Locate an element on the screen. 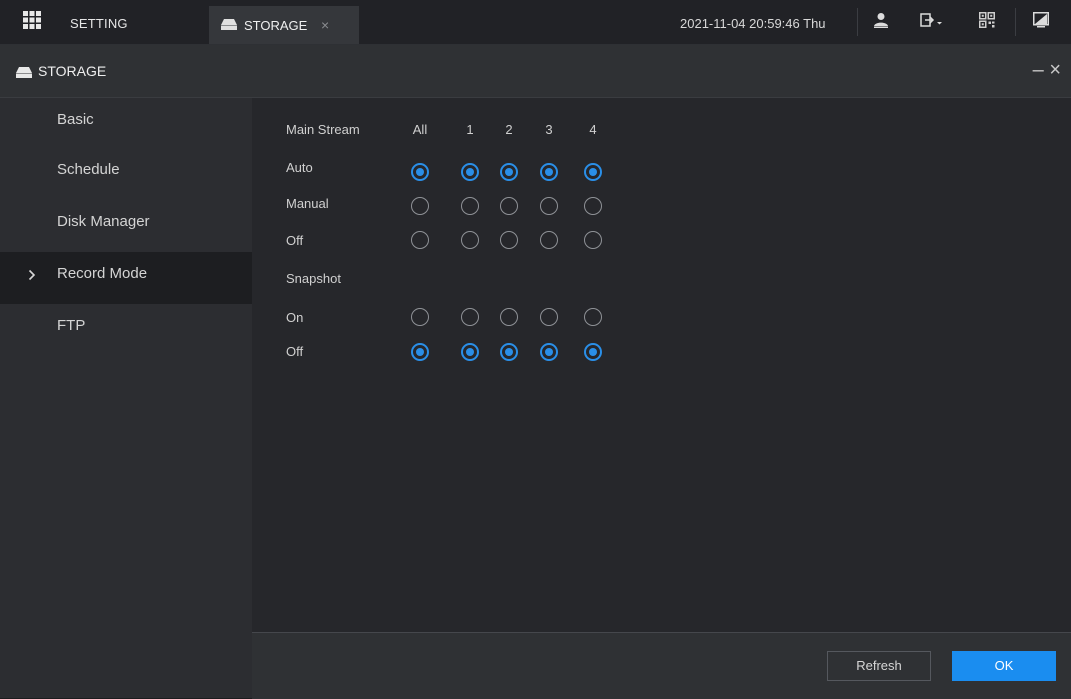 The height and width of the screenshot is (699, 1071). setting-menu-label: SETTING is located at coordinates (99, 23).